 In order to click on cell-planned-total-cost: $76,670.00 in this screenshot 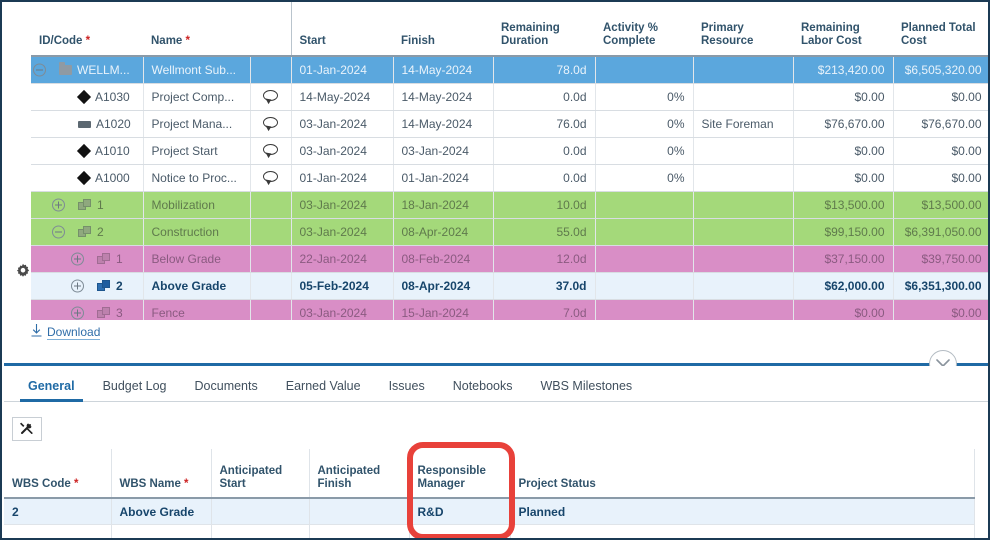, I will do `click(940, 124)`.